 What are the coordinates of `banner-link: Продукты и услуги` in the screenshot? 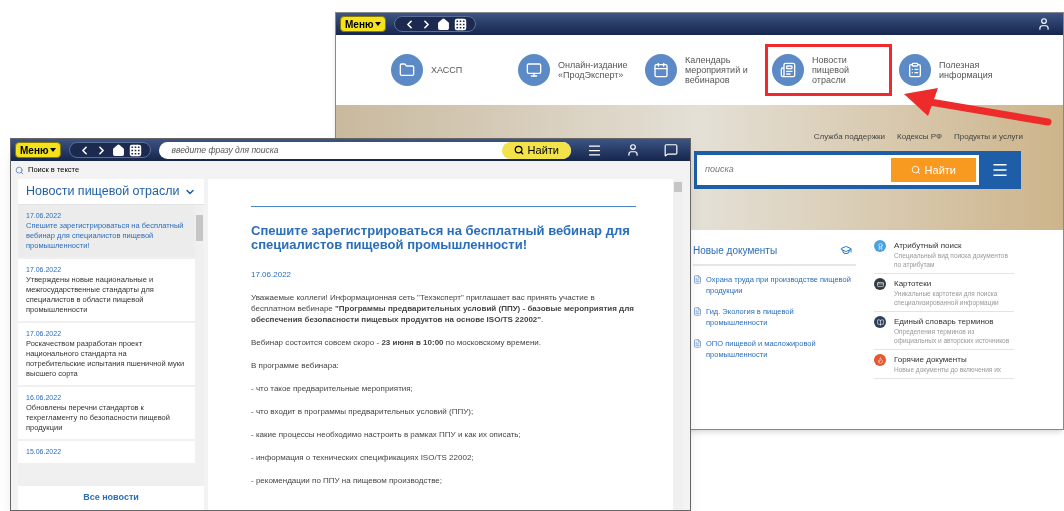 It's located at (988, 141).